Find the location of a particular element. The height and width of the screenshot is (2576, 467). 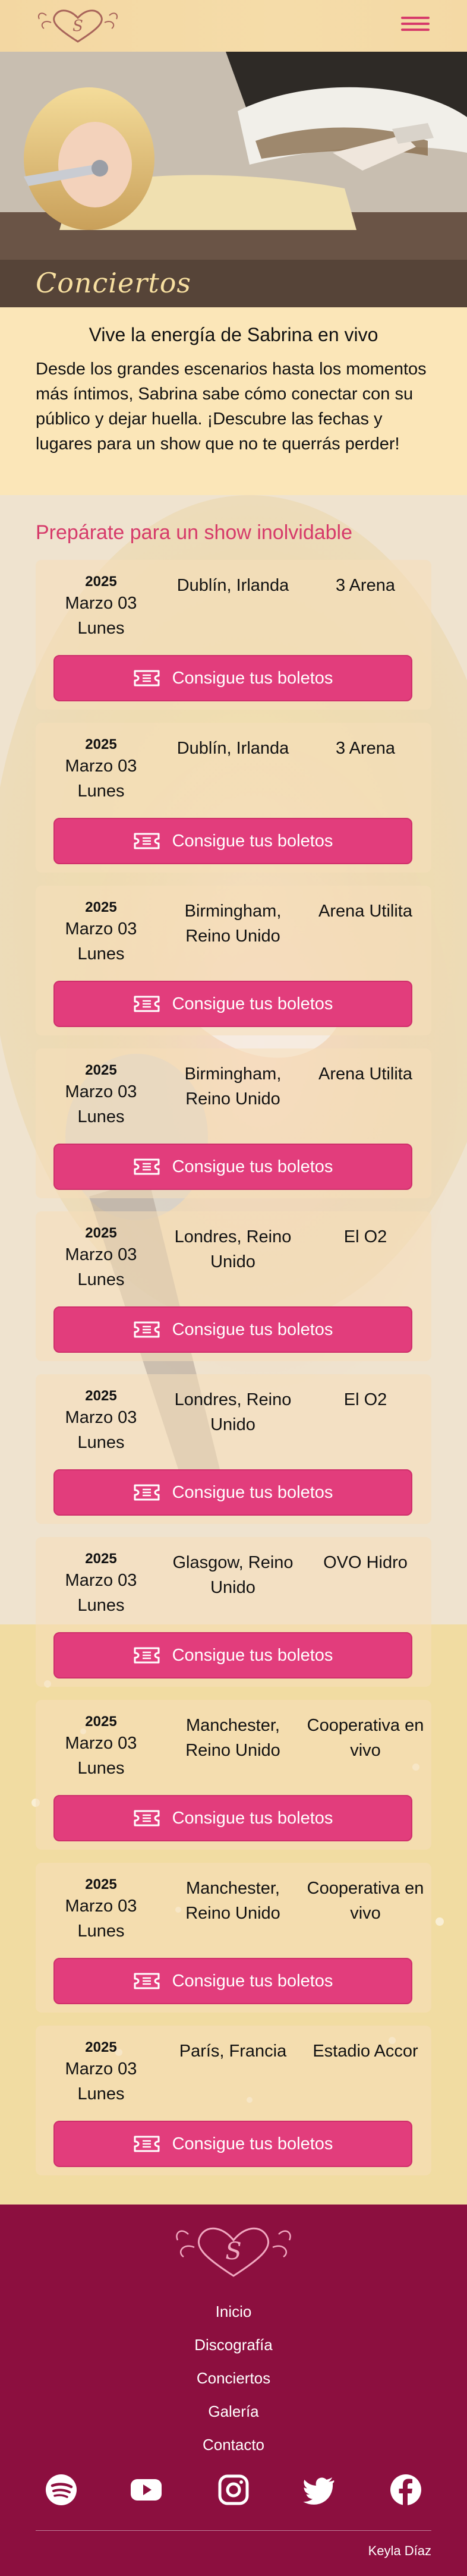

site-header: S is located at coordinates (233, 26).